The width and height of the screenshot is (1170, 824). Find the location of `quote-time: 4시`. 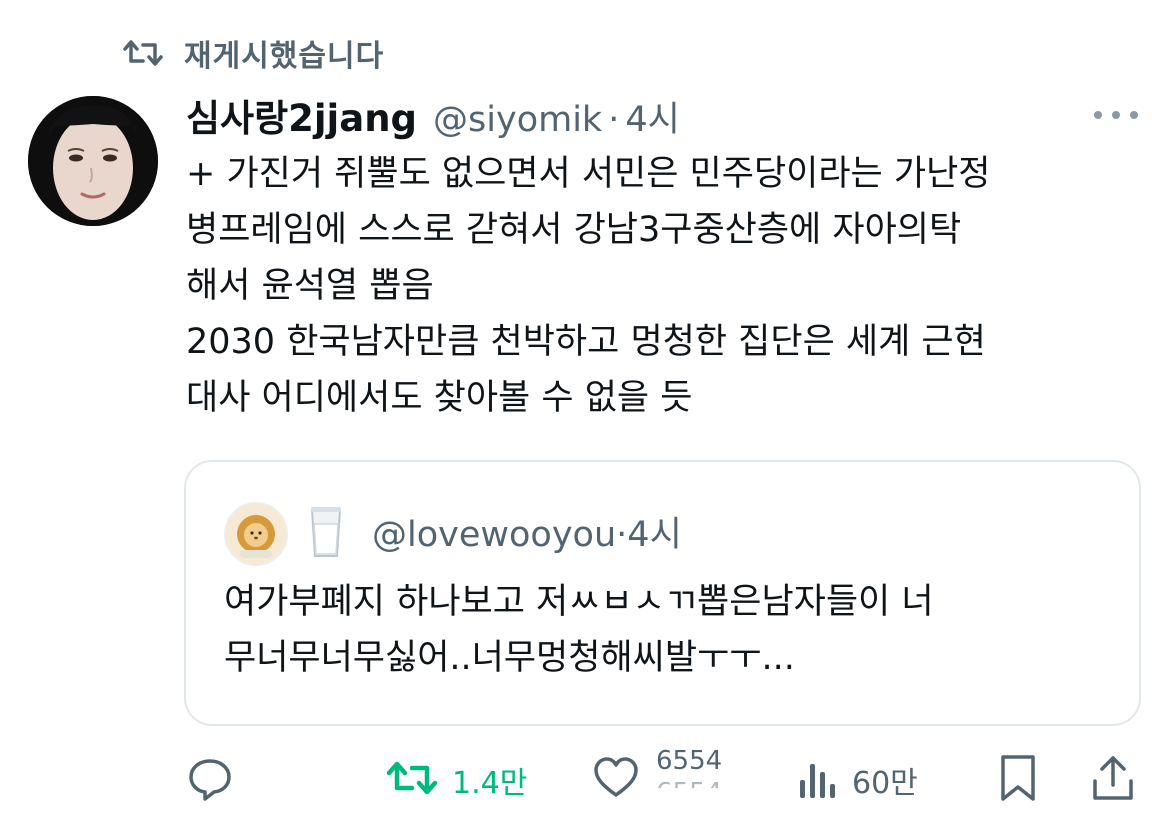

quote-time: 4시 is located at coordinates (654, 535).